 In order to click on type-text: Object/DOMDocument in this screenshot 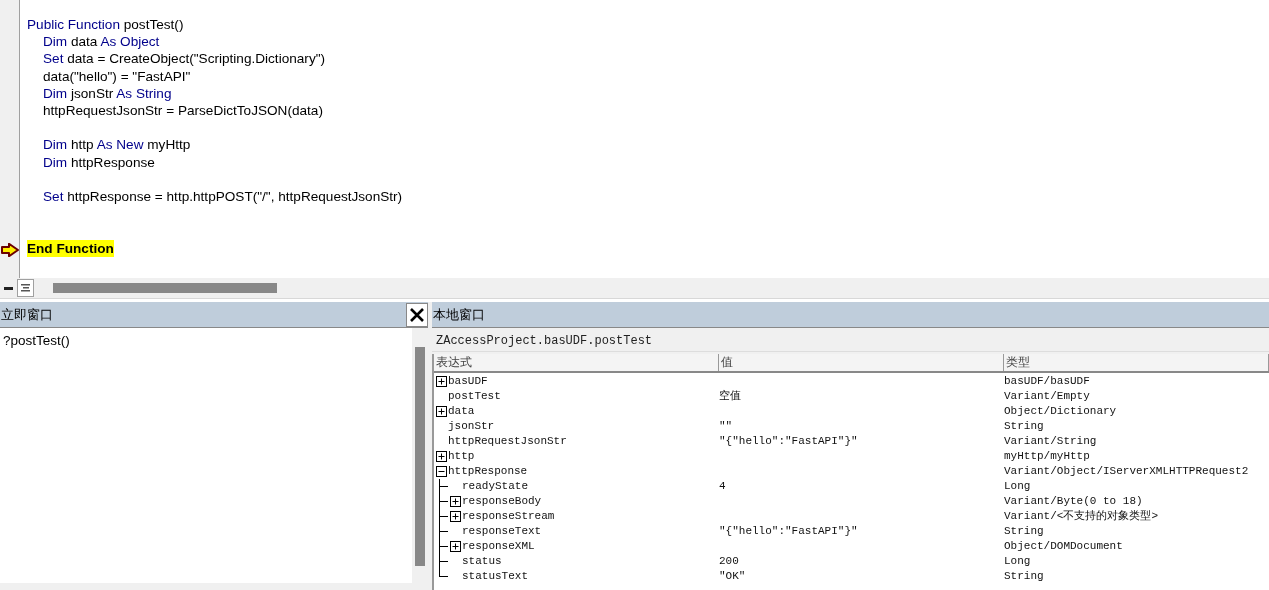, I will do `click(1063, 546)`.